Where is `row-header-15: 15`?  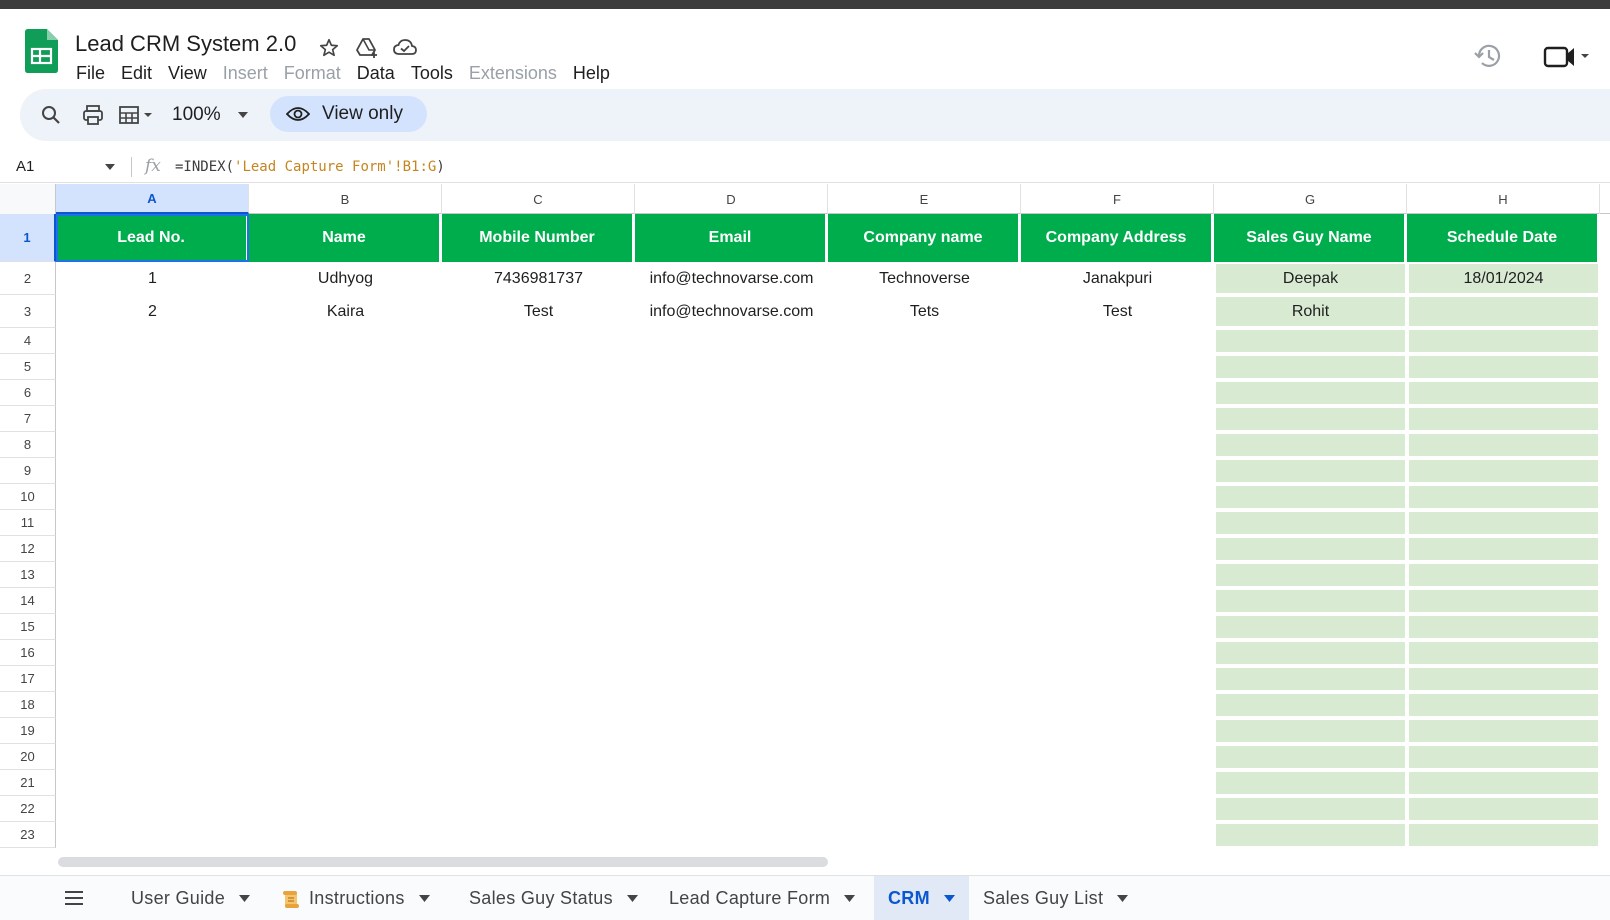
row-header-15: 15 is located at coordinates (28, 627).